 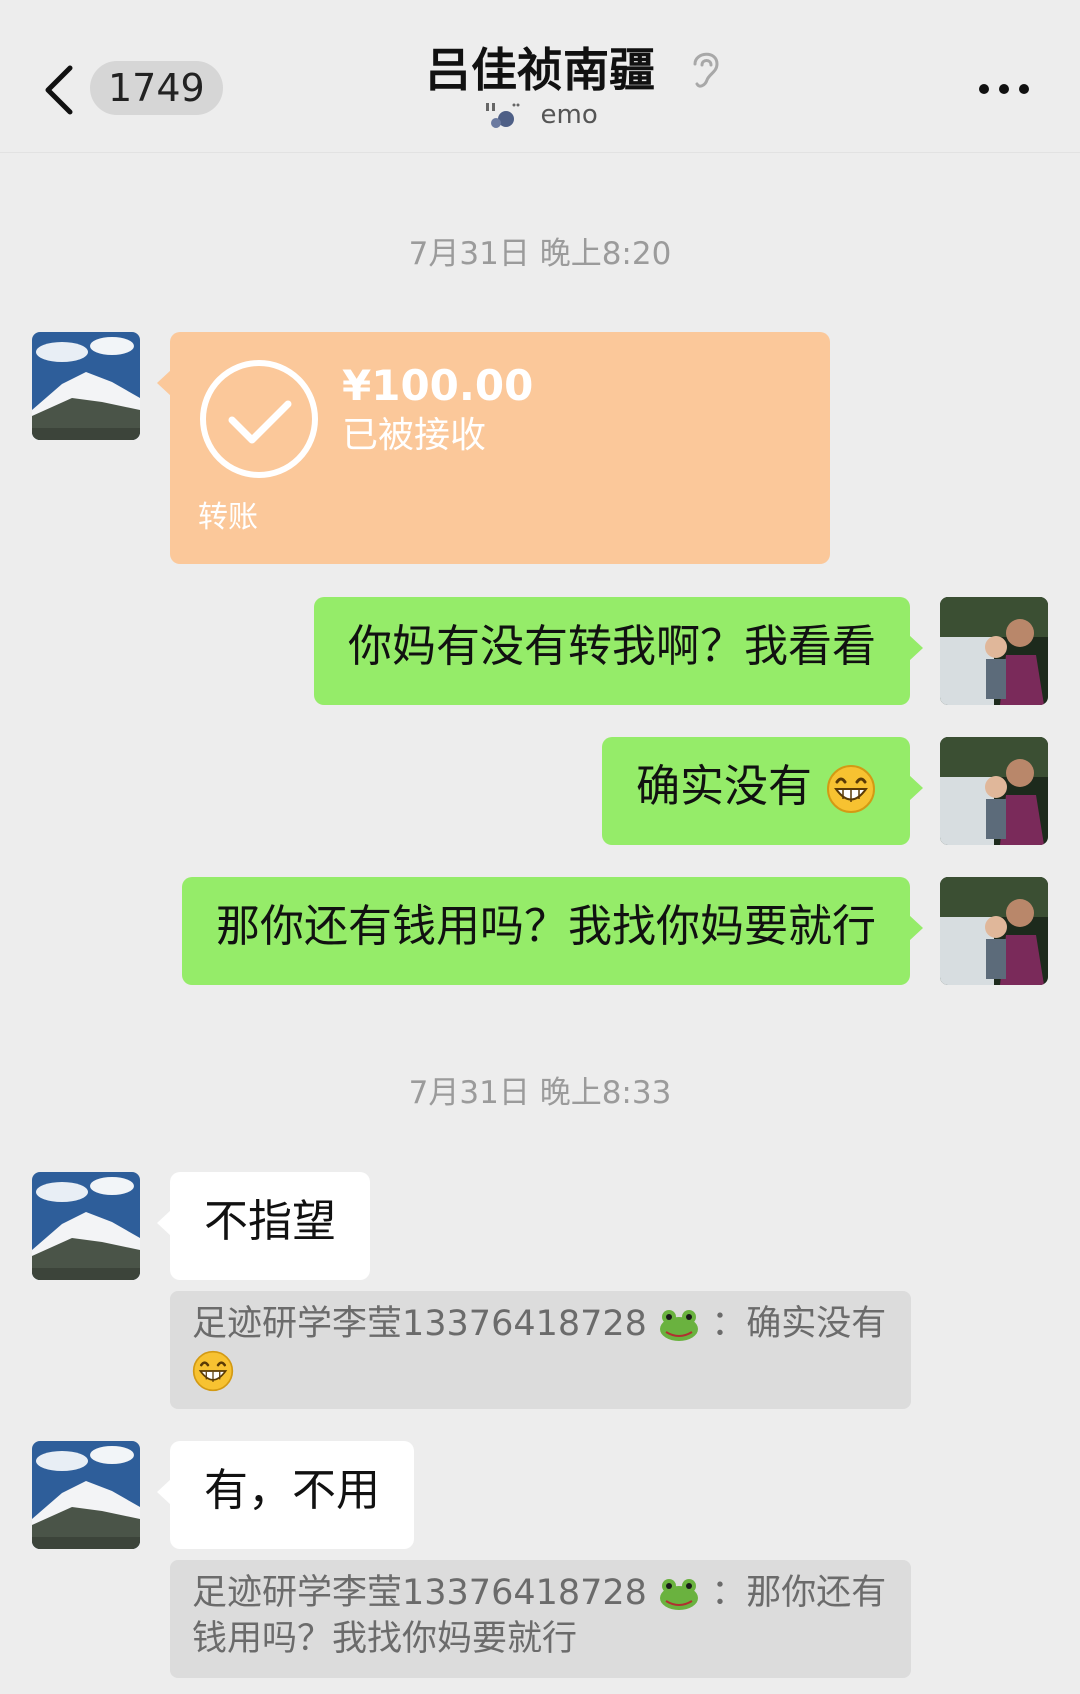 I want to click on message-text: 你妈有没有转我啊？我看看, so click(x=612, y=646).